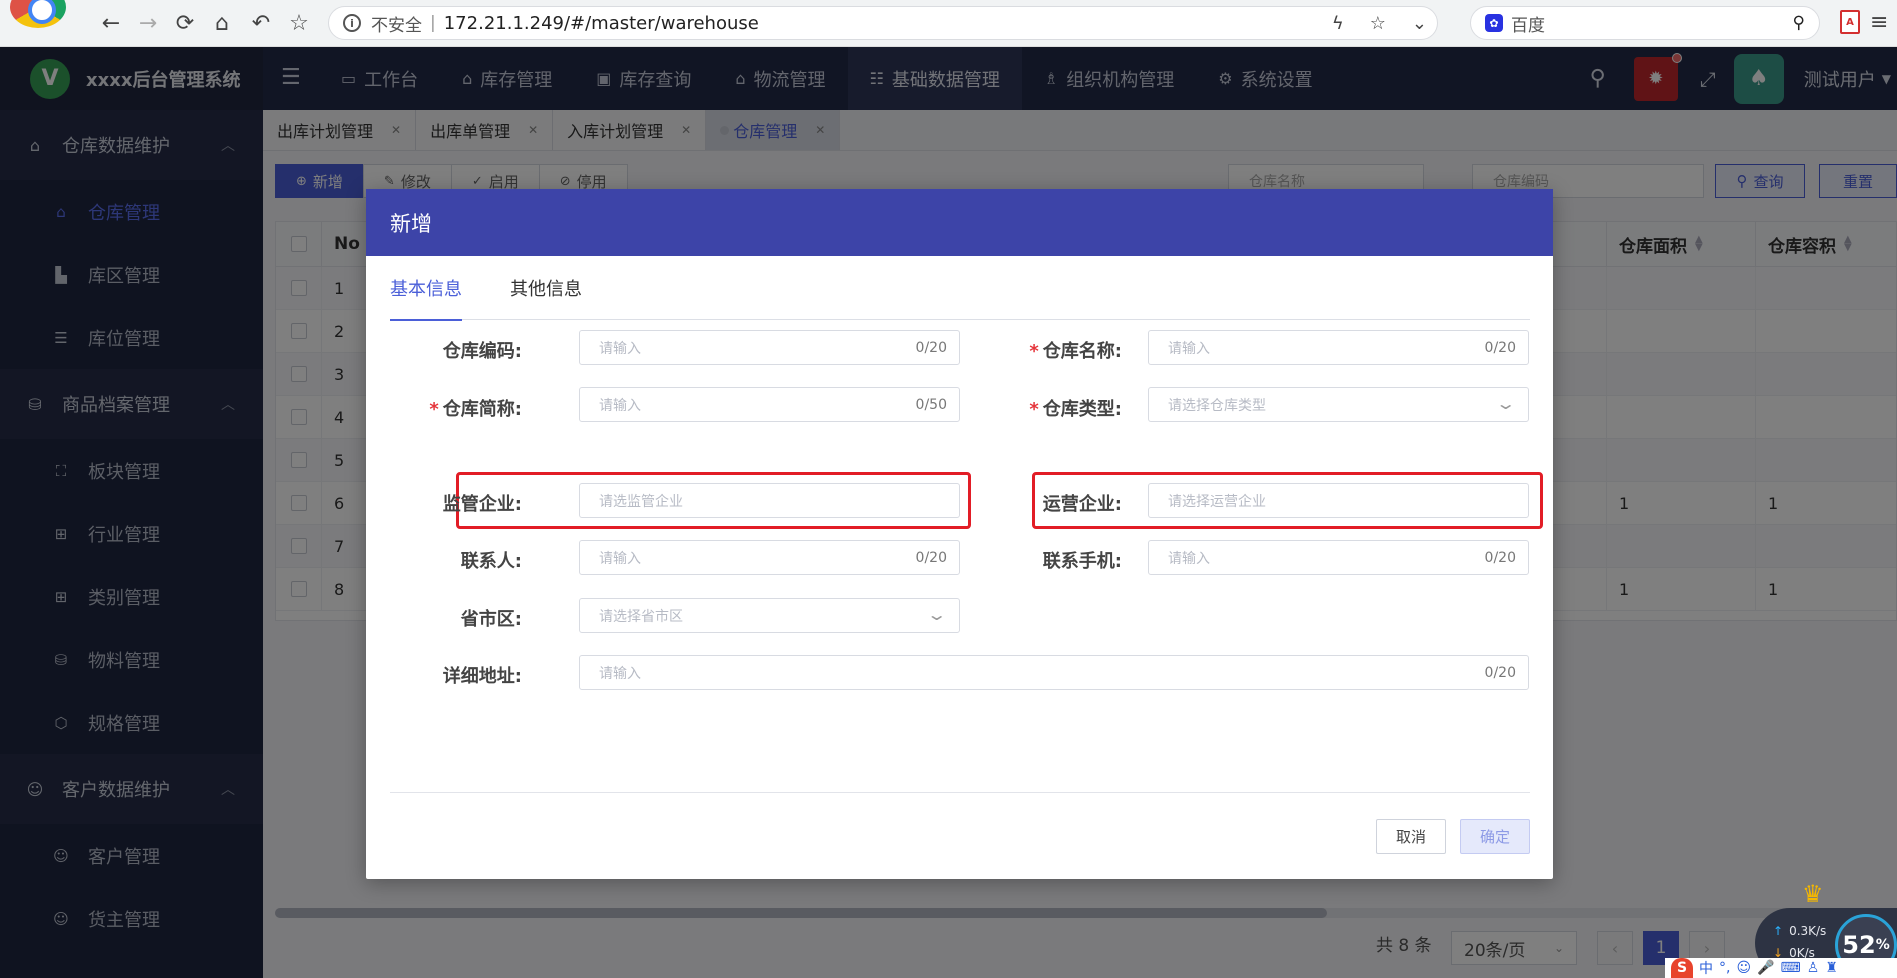 Image resolution: width=1897 pixels, height=978 pixels. What do you see at coordinates (1338, 347) in the screenshot?
I see `warehouse-name-input: 请输入 0/20` at bounding box center [1338, 347].